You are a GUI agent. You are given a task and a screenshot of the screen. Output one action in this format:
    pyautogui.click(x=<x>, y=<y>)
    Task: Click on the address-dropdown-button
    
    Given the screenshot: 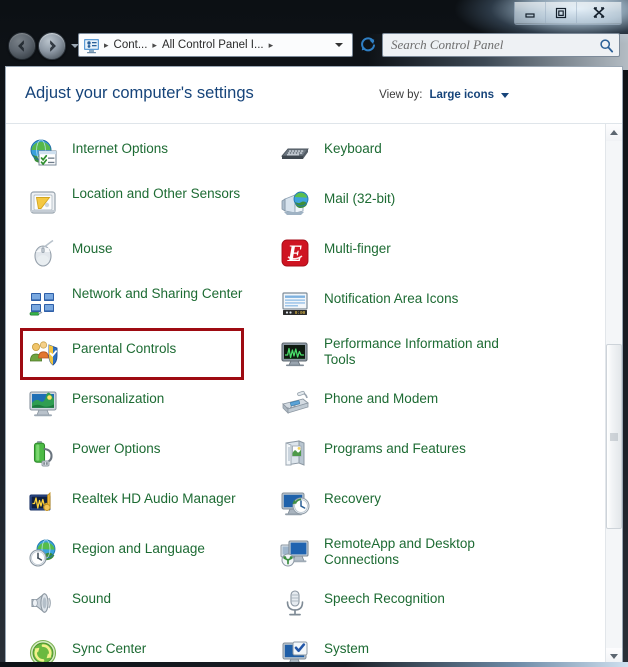 What is the action you would take?
    pyautogui.click(x=339, y=45)
    